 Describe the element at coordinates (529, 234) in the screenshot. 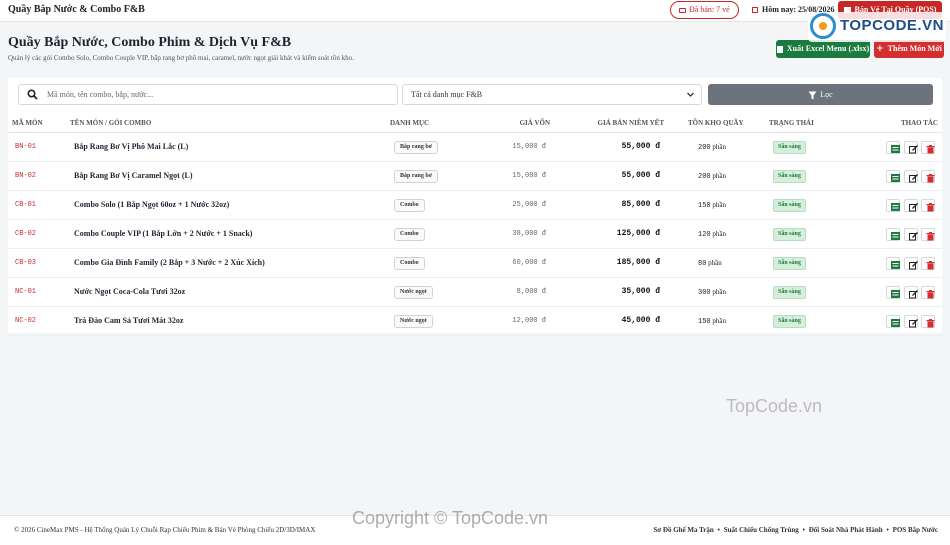

I see `cost-price: 38,000 đ` at that location.